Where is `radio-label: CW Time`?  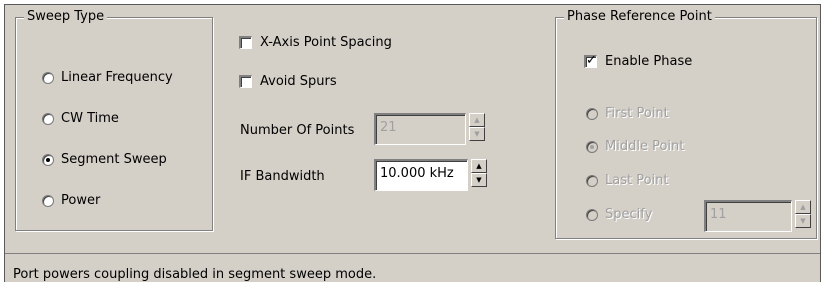 radio-label: CW Time is located at coordinates (90, 118).